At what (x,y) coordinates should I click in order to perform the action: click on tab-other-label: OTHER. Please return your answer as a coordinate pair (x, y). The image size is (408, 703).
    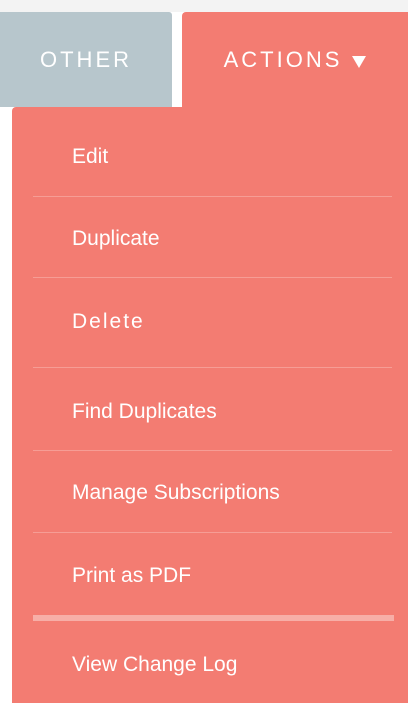
    Looking at the image, I should click on (86, 59).